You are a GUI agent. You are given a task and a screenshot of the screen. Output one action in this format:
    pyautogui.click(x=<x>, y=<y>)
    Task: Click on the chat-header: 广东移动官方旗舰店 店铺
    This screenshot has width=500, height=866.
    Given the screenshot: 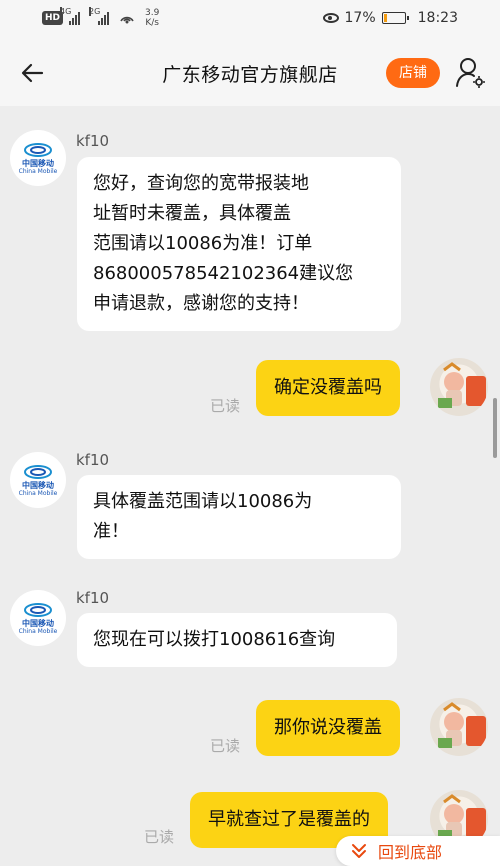 What is the action you would take?
    pyautogui.click(x=250, y=73)
    